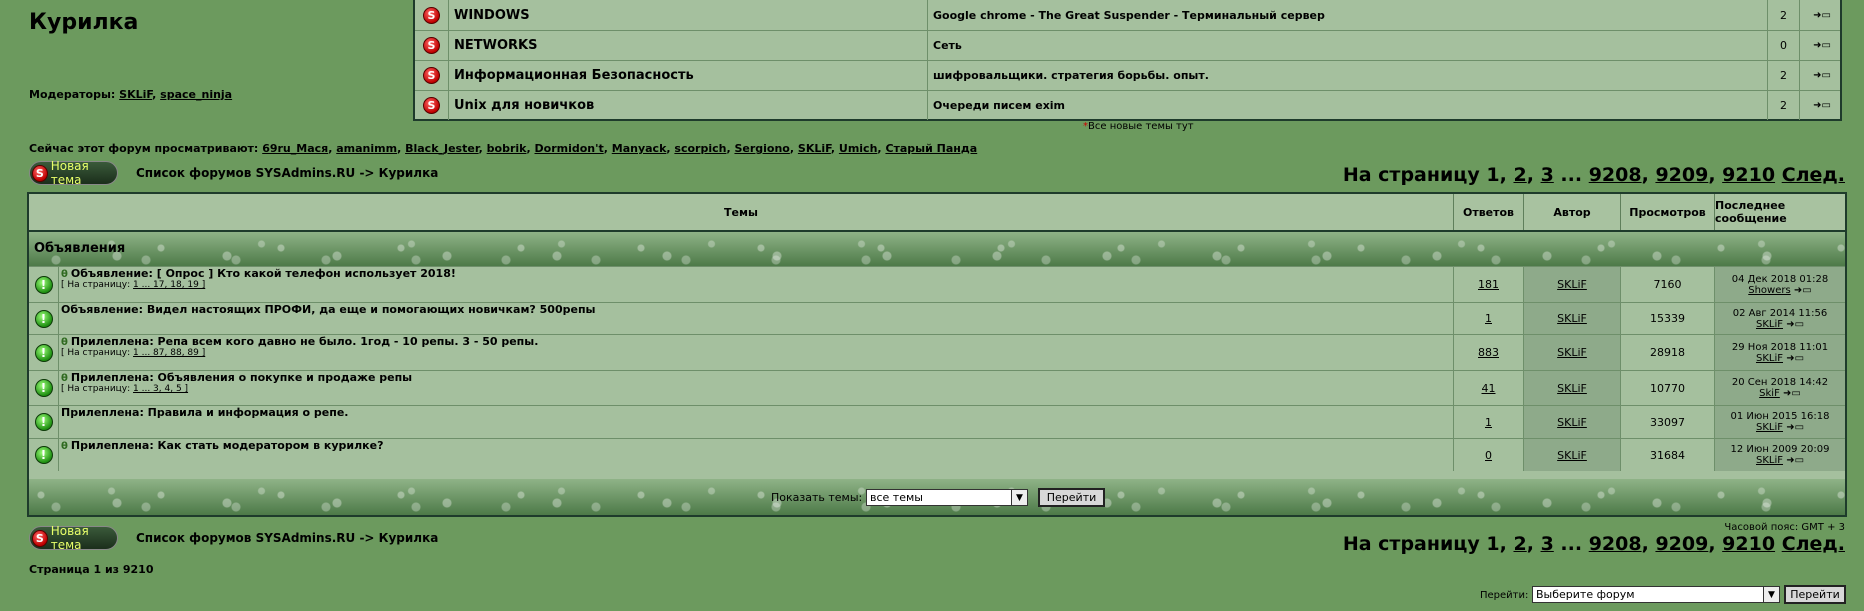 The image size is (1864, 611). Describe the element at coordinates (947, 497) in the screenshot. I see `show-topics-select: все темы ▼` at that location.